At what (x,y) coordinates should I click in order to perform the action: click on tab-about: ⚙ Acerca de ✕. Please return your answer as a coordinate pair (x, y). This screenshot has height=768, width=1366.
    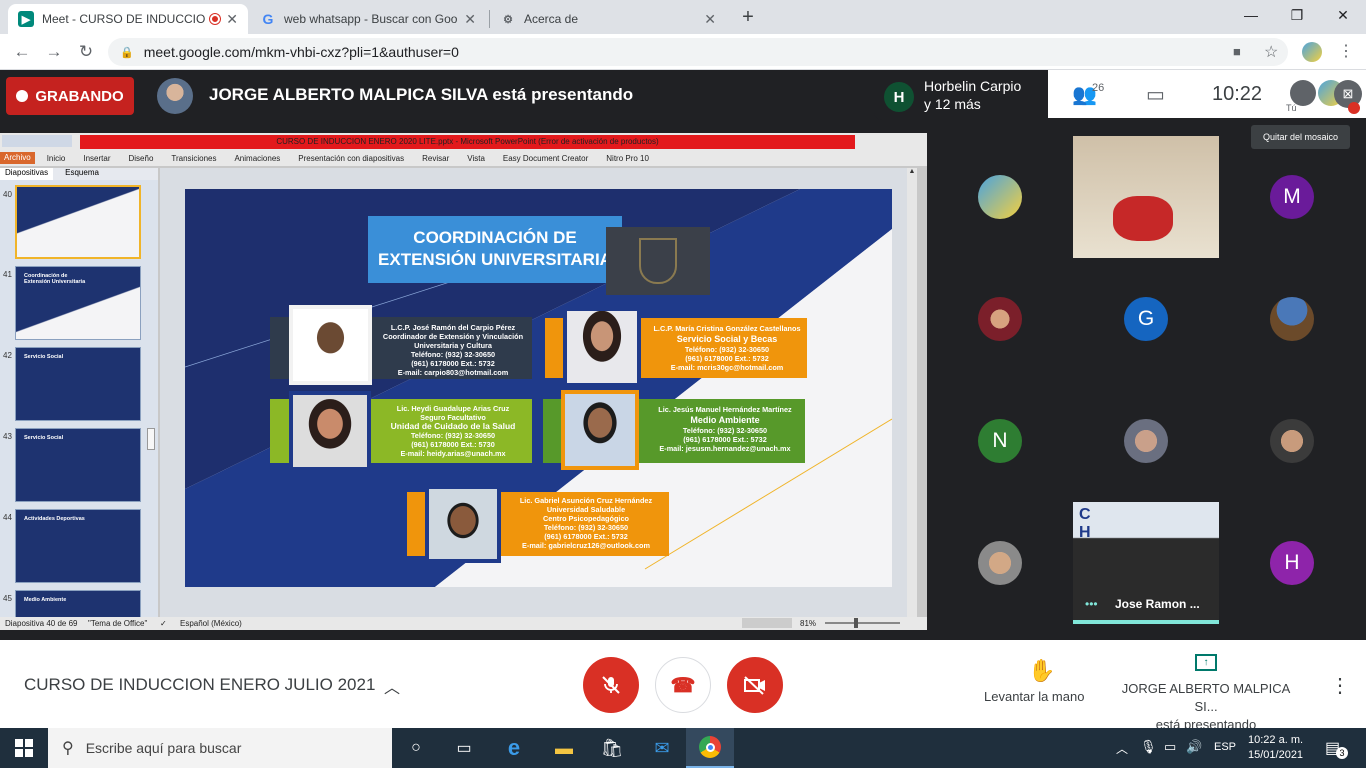
    Looking at the image, I should click on (608, 19).